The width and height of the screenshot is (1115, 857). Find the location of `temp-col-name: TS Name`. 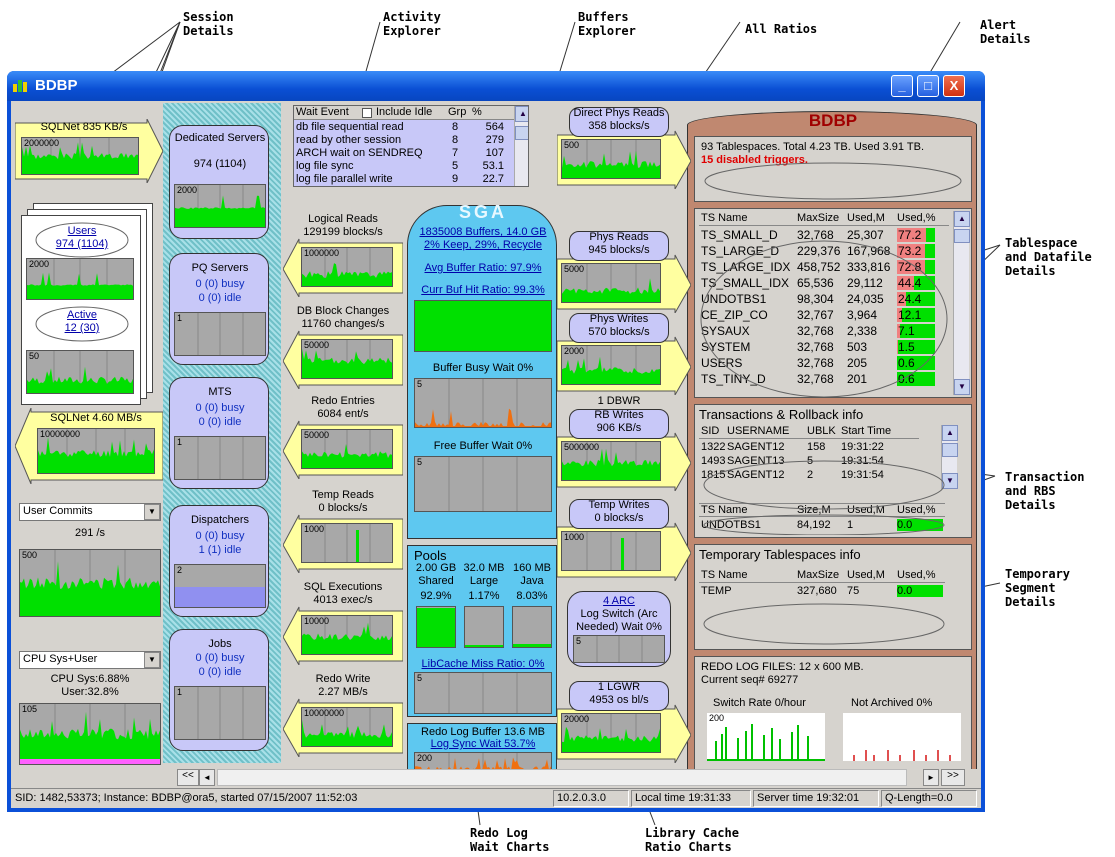

temp-col-name: TS Name is located at coordinates (724, 575).